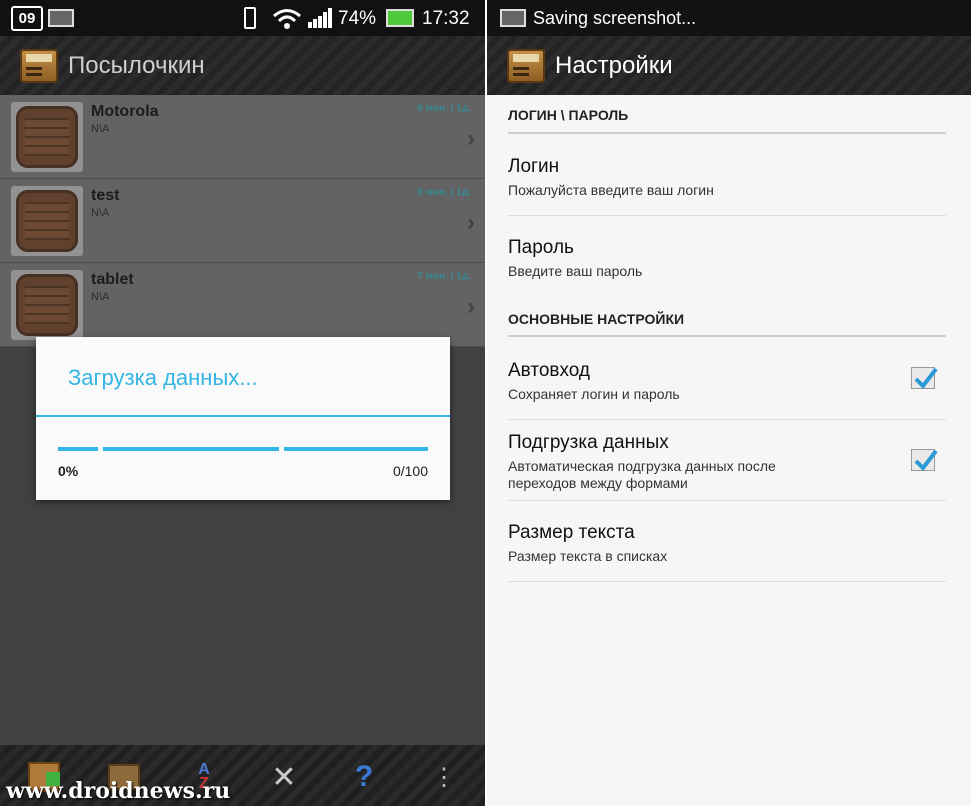  What do you see at coordinates (364, 777) in the screenshot?
I see `help-icon: ?` at bounding box center [364, 777].